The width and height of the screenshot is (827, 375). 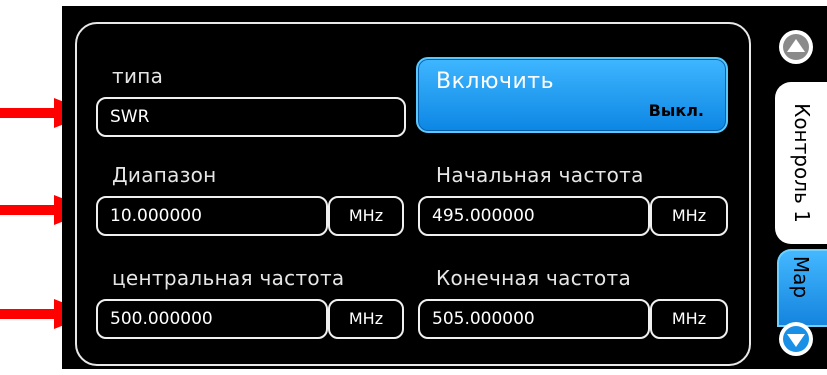 I want to click on type-field: SWR, so click(x=251, y=117).